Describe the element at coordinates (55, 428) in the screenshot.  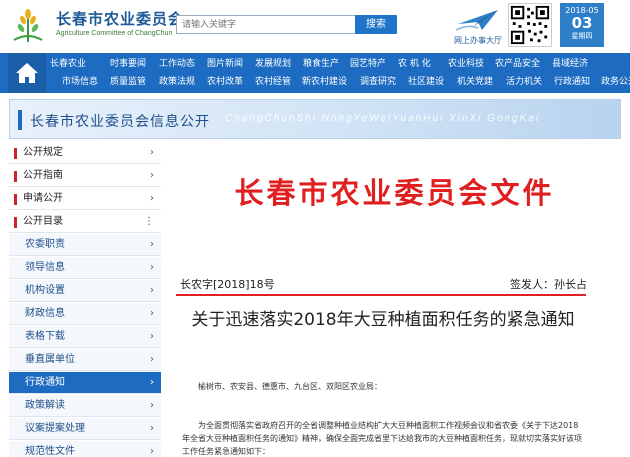
I see `sidebar-subitem-label: 议案提案处理` at that location.